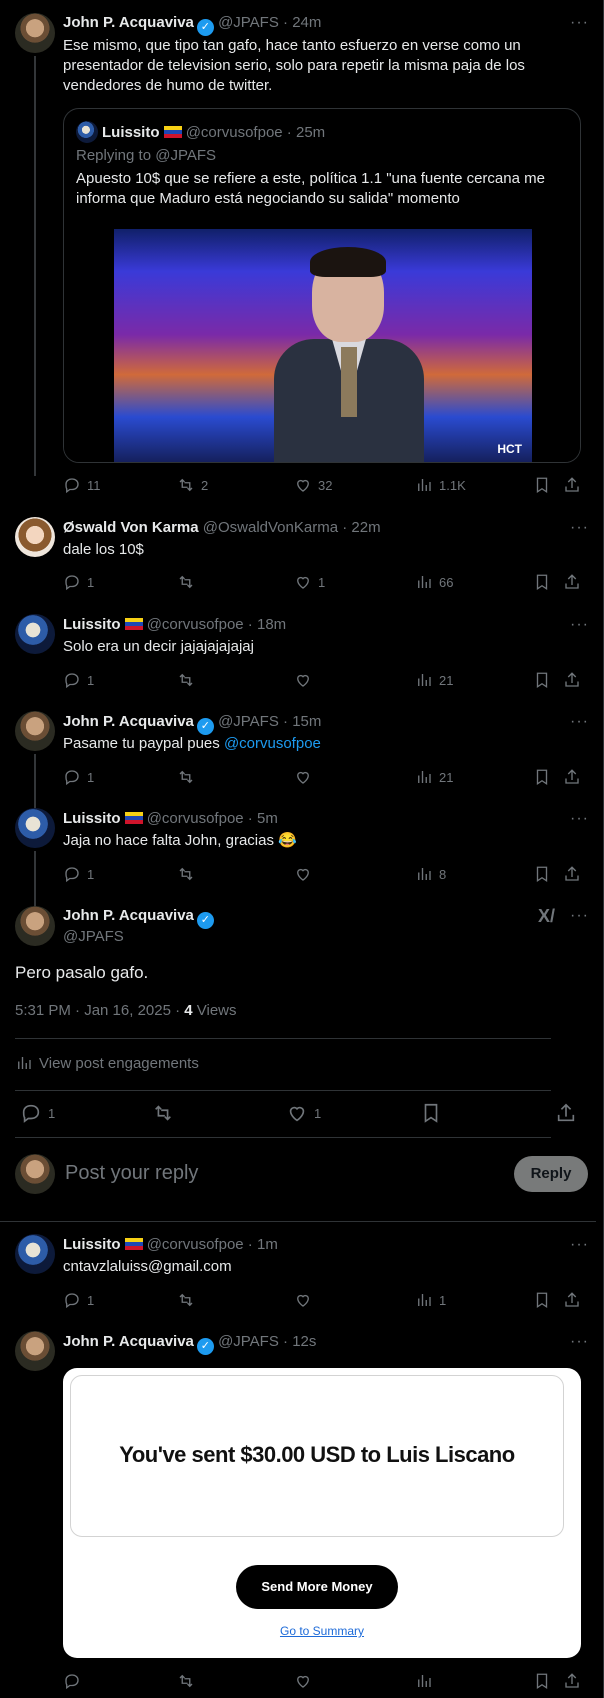 The image size is (604, 1698). Describe the element at coordinates (131, 527) in the screenshot. I see `author-name: Øswald Von Karma` at that location.